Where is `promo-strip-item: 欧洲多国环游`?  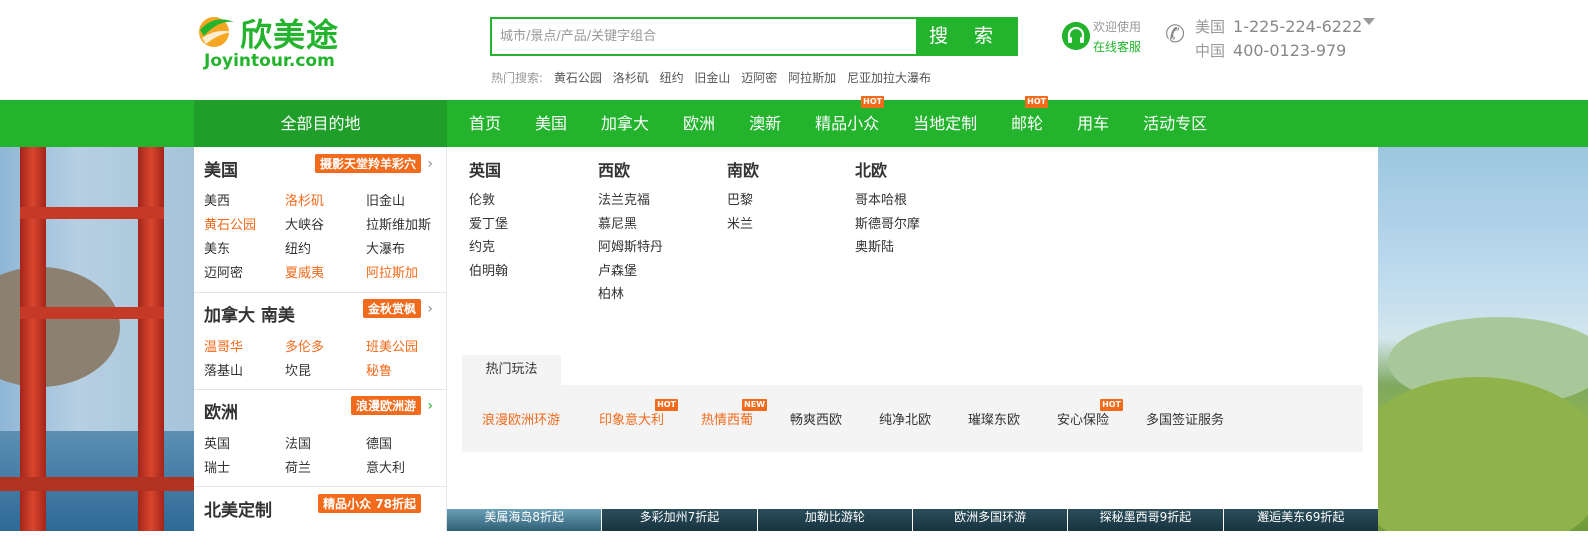
promo-strip-item: 欧洲多国环游 is located at coordinates (990, 520).